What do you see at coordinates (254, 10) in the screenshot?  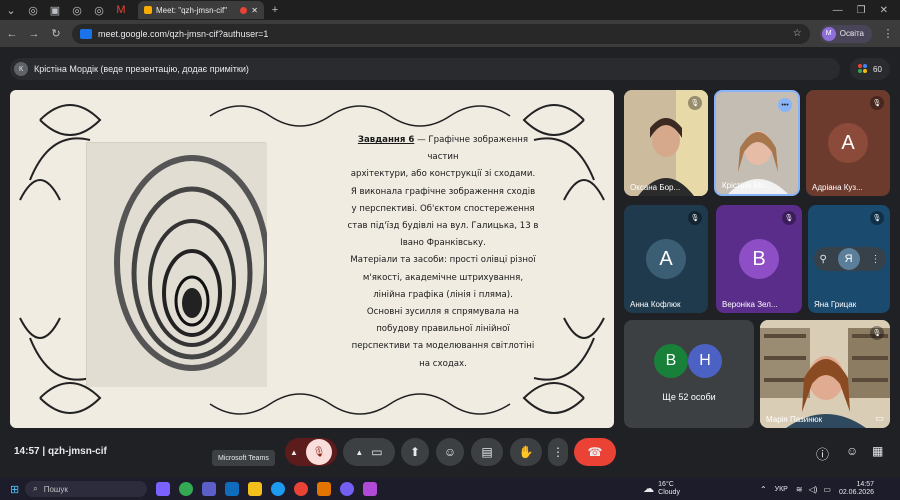 I see `tab-close-icon: ✕` at bounding box center [254, 10].